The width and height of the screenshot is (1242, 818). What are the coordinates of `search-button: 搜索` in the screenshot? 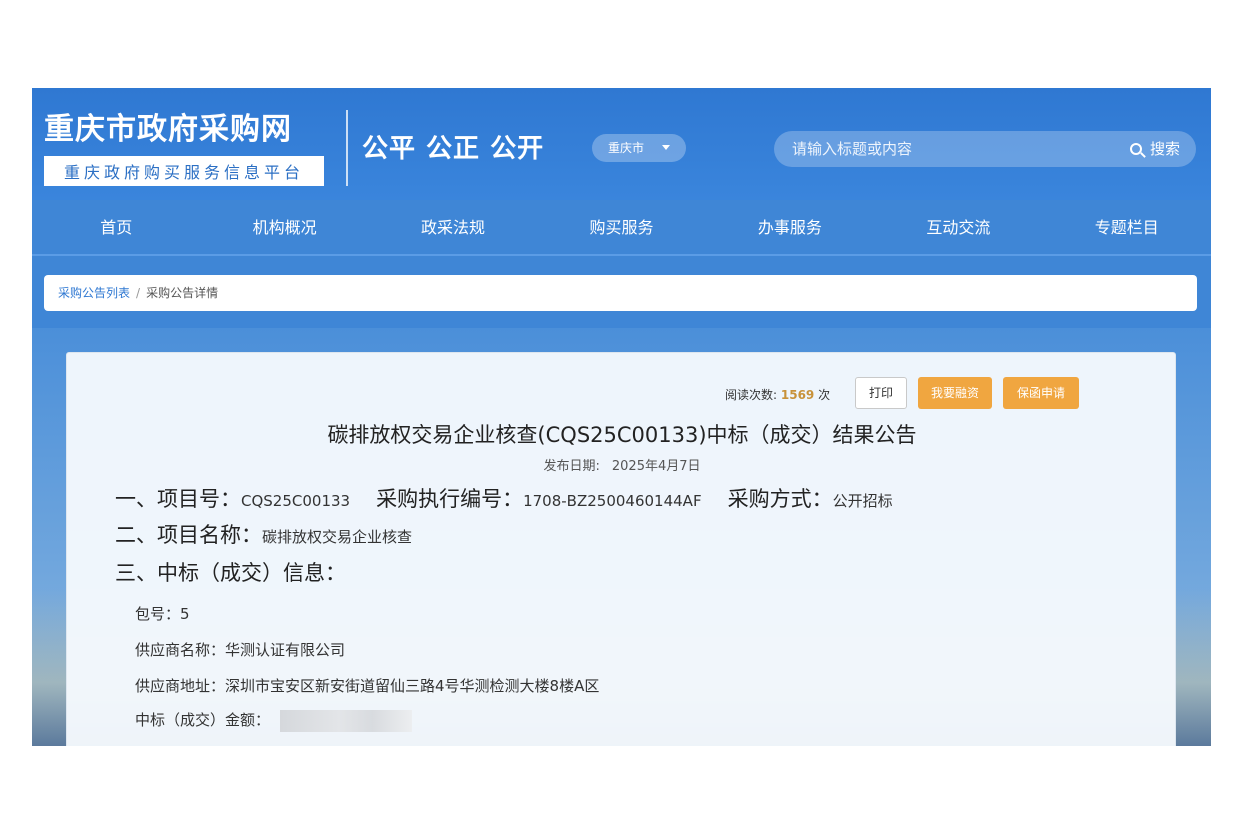 It's located at (1154, 149).